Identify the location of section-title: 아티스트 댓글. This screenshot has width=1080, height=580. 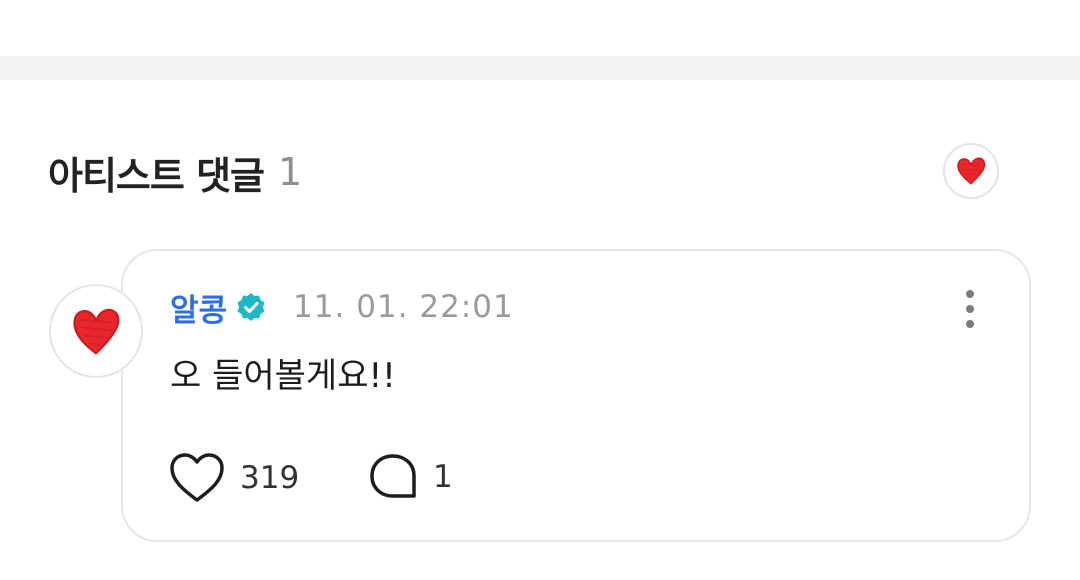
(156, 175).